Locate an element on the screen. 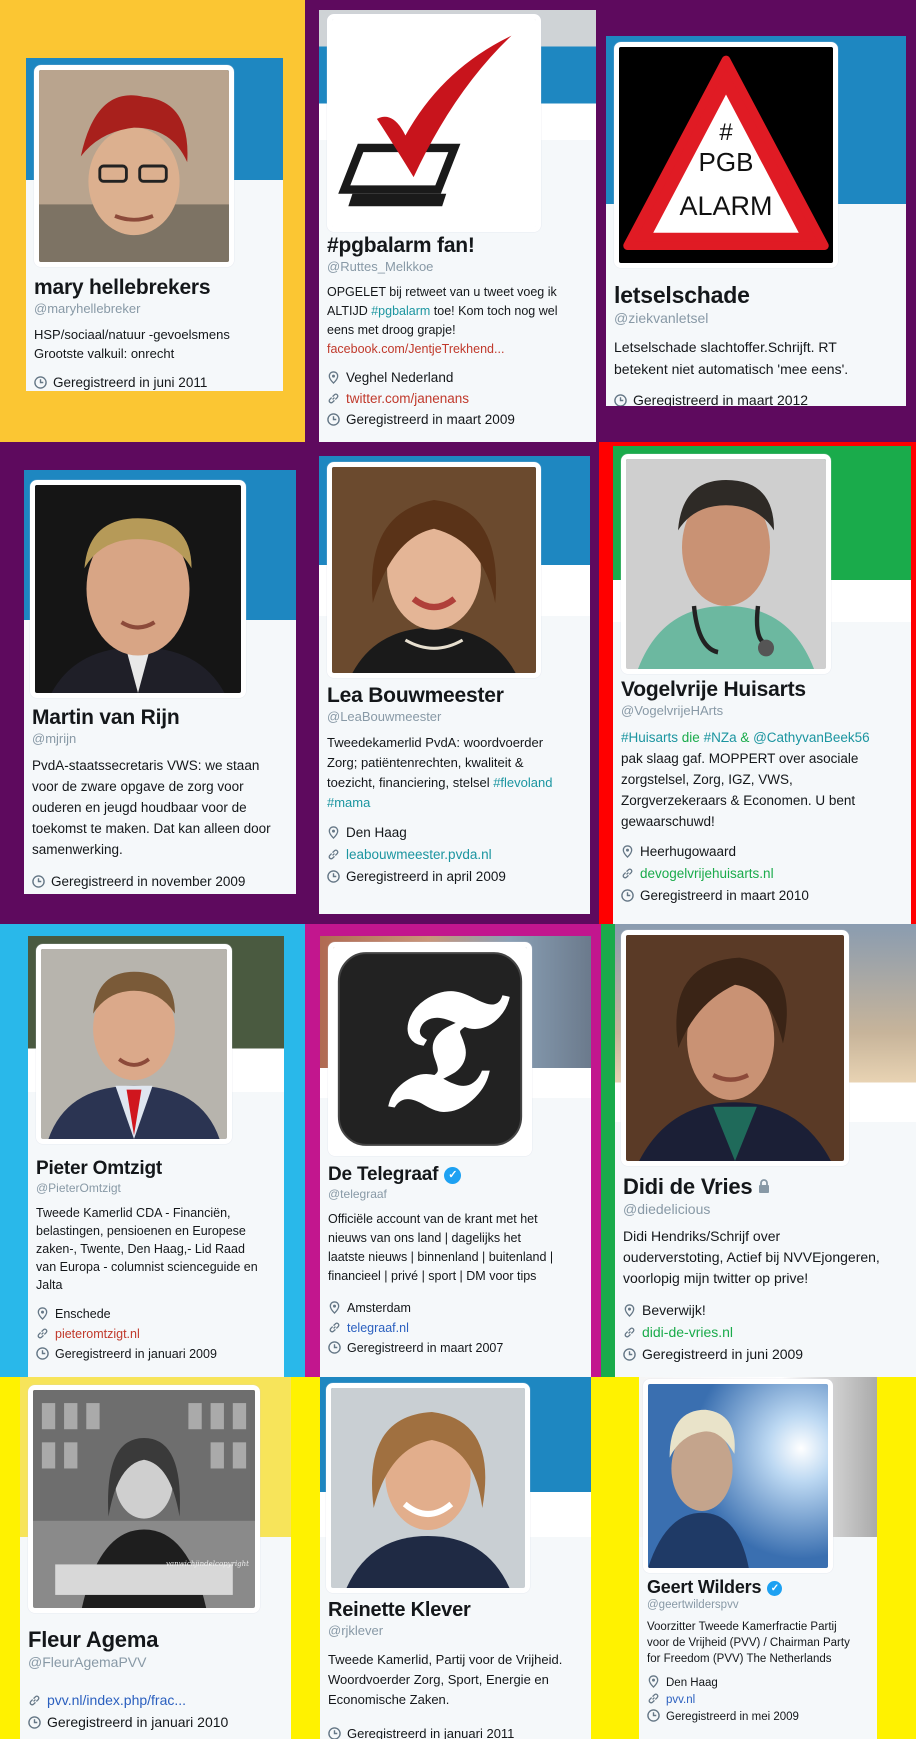 This screenshot has height=1739, width=916. verified-badge-icon: ✓ is located at coordinates (775, 1588).